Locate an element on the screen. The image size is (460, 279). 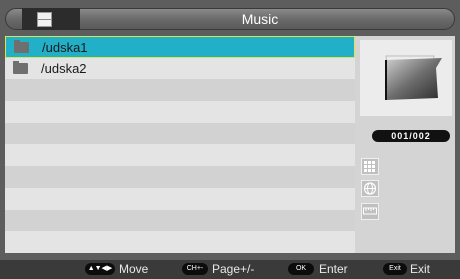
globe-icon is located at coordinates (370, 188).